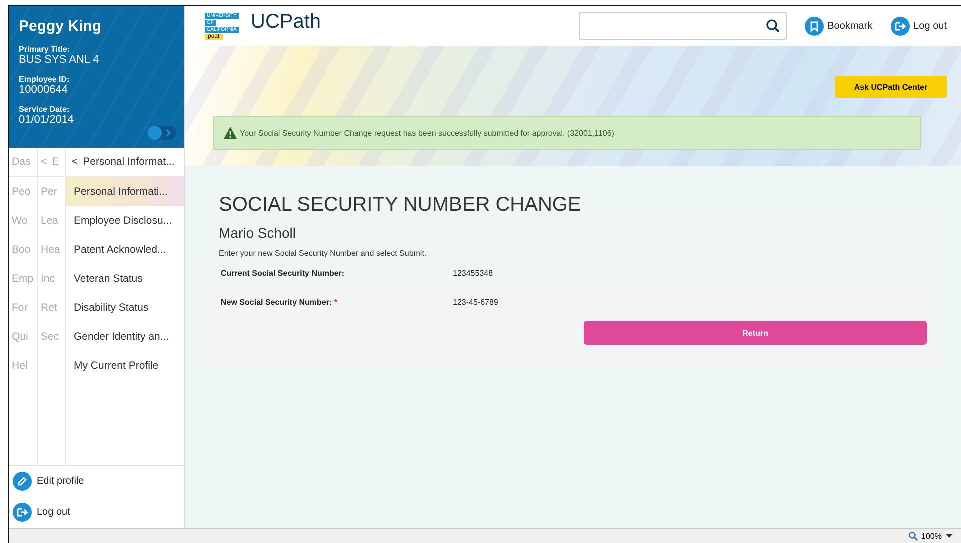 This screenshot has height=543, width=961. I want to click on zoom-icon, so click(913, 536).